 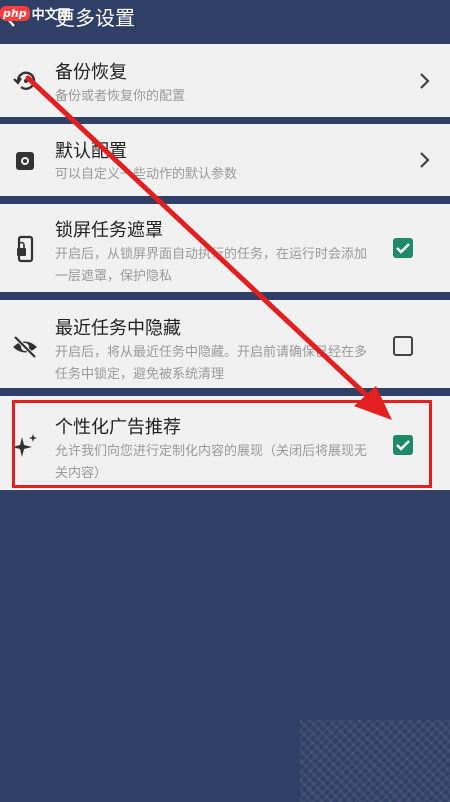 I want to click on settings-icon, so click(x=25, y=161).